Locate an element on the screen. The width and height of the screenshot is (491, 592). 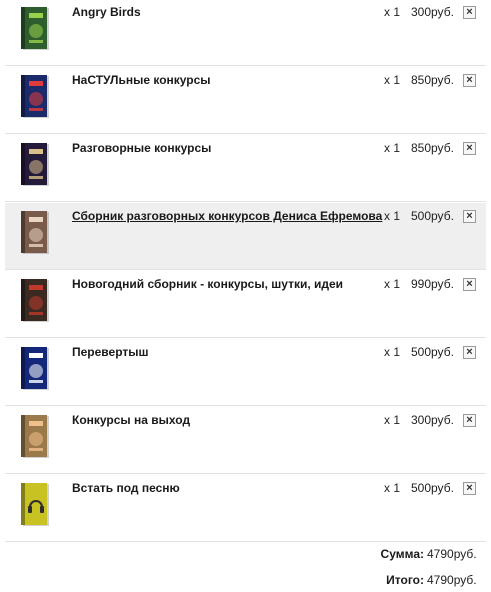
product-title: Перевертыш is located at coordinates (110, 352).